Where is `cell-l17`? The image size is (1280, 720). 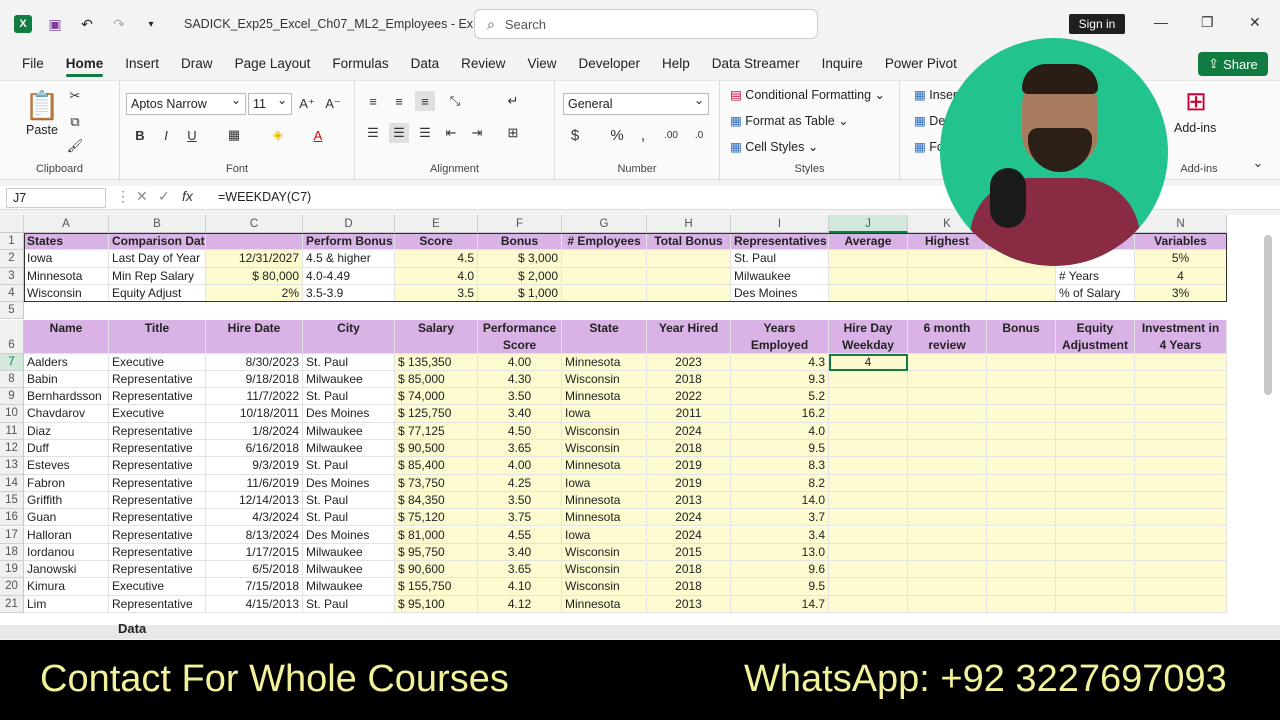
cell-l17 is located at coordinates (1021, 535).